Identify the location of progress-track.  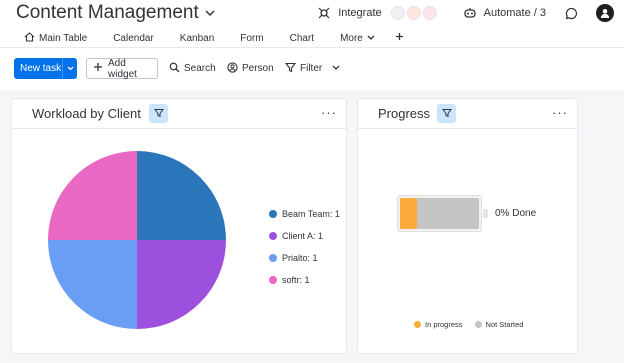
(439, 213).